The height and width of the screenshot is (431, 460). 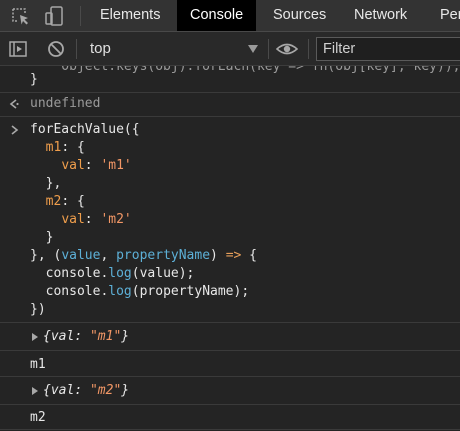 I want to click on code-line: }), so click(x=38, y=310).